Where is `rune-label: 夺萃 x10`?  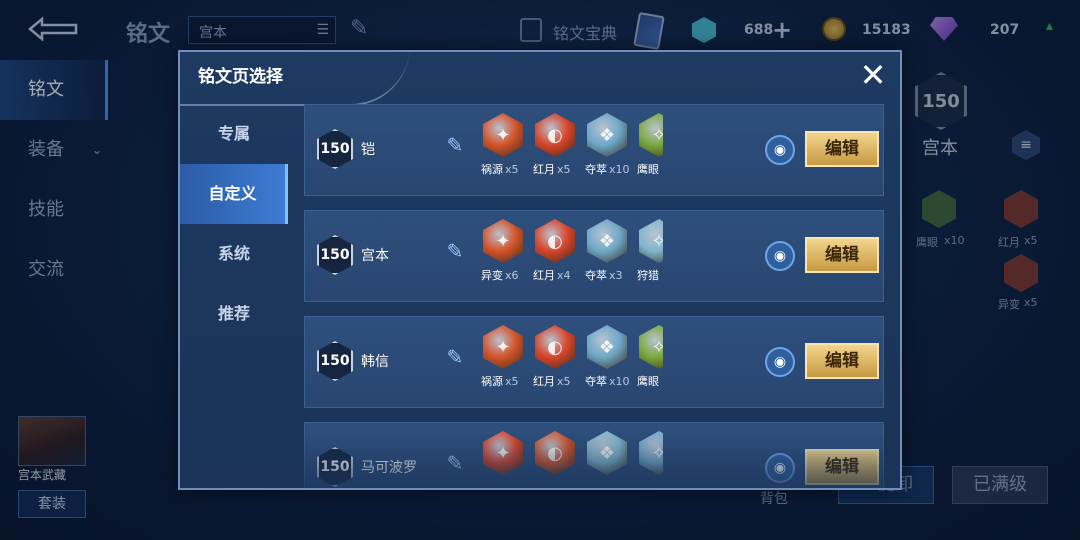
rune-label: 夺萃 x10 is located at coordinates (611, 381).